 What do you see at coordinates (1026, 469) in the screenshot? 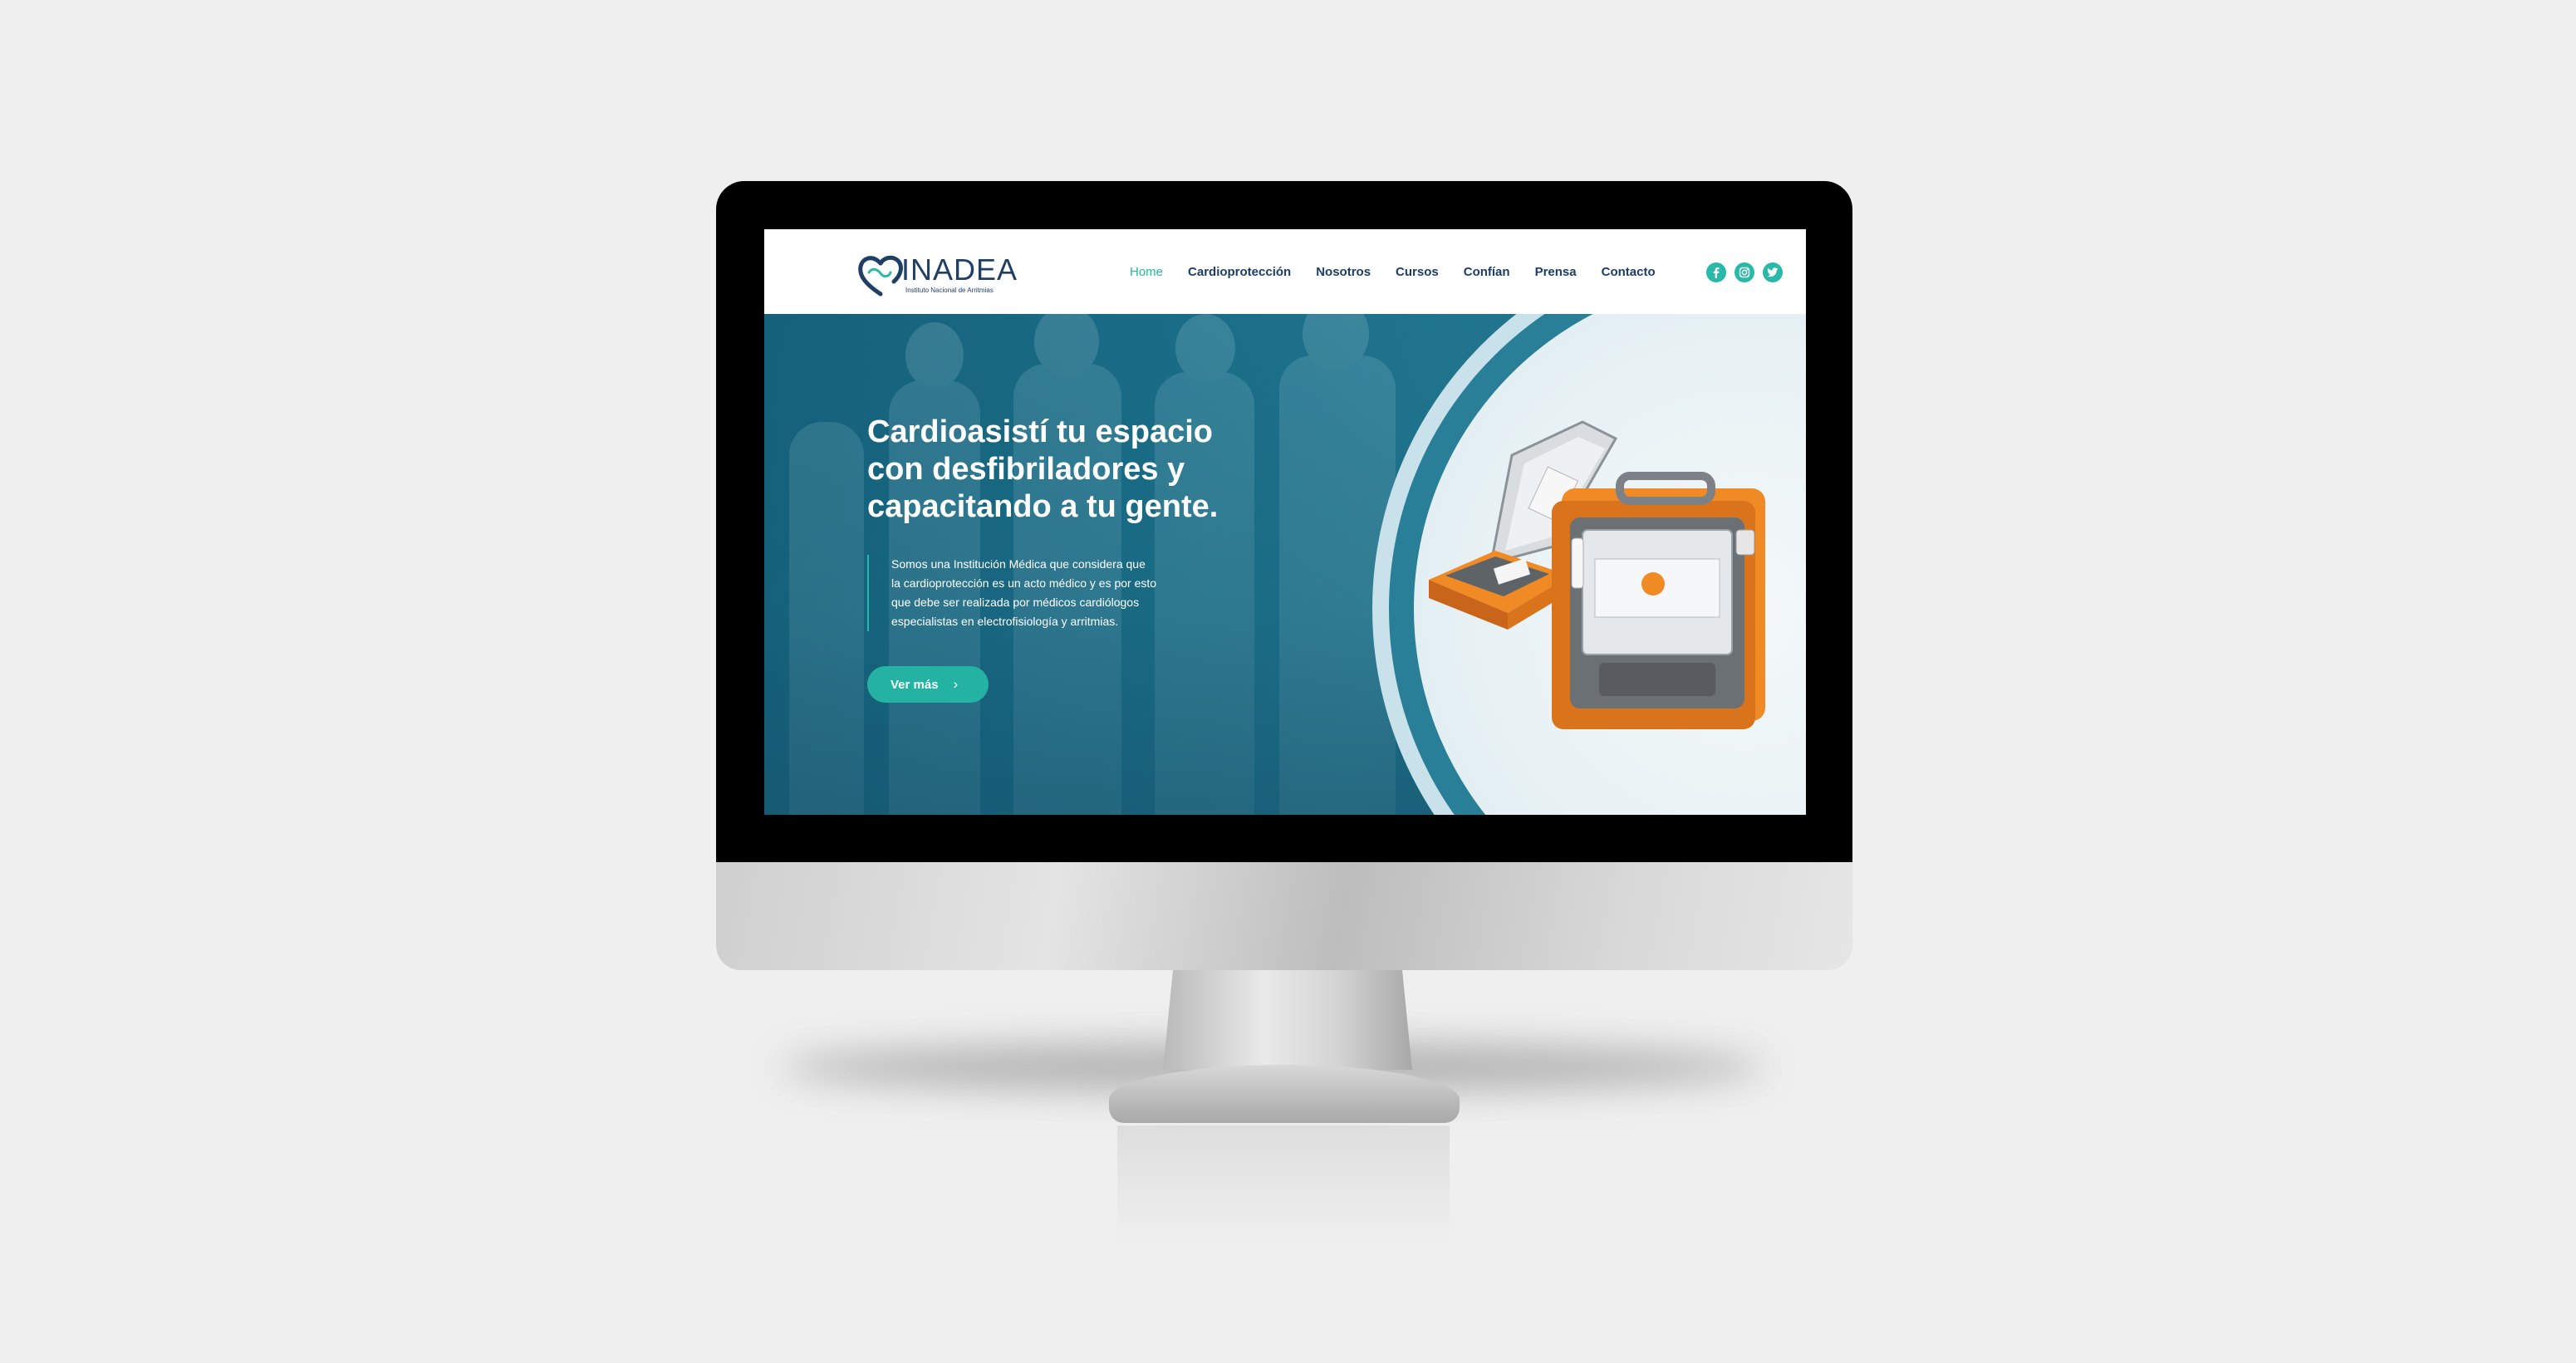
I see `headline-line-2: con desfibriladores y` at bounding box center [1026, 469].